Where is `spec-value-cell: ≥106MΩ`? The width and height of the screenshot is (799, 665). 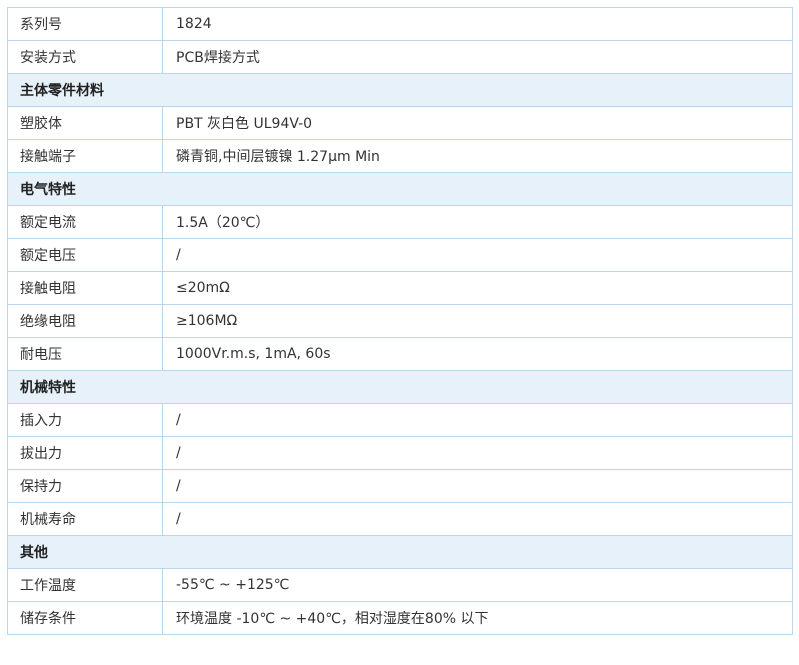 spec-value-cell: ≥106MΩ is located at coordinates (477, 321).